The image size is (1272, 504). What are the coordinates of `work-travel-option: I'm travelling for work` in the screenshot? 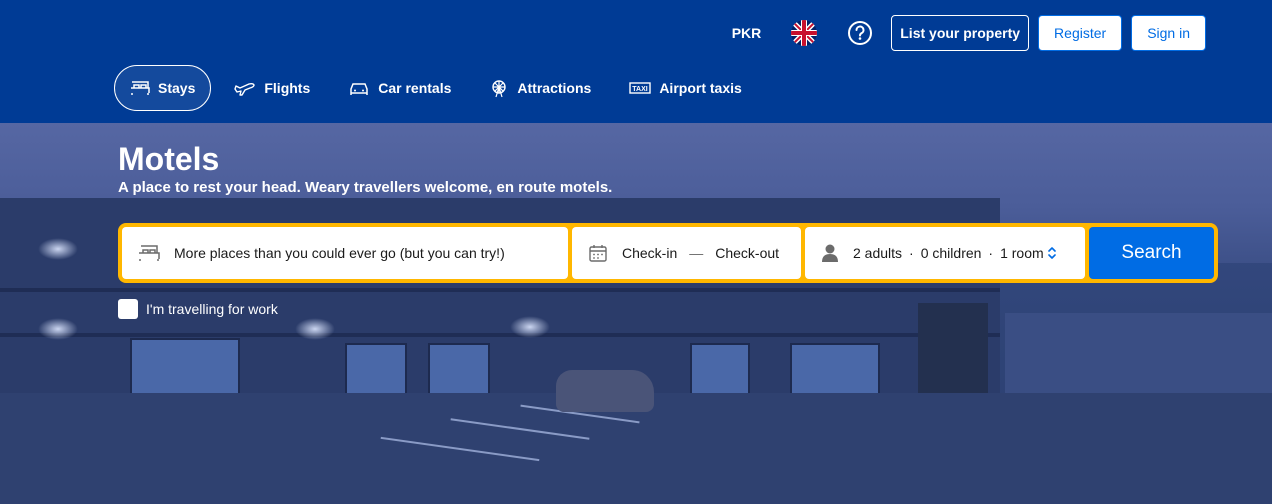 It's located at (198, 309).